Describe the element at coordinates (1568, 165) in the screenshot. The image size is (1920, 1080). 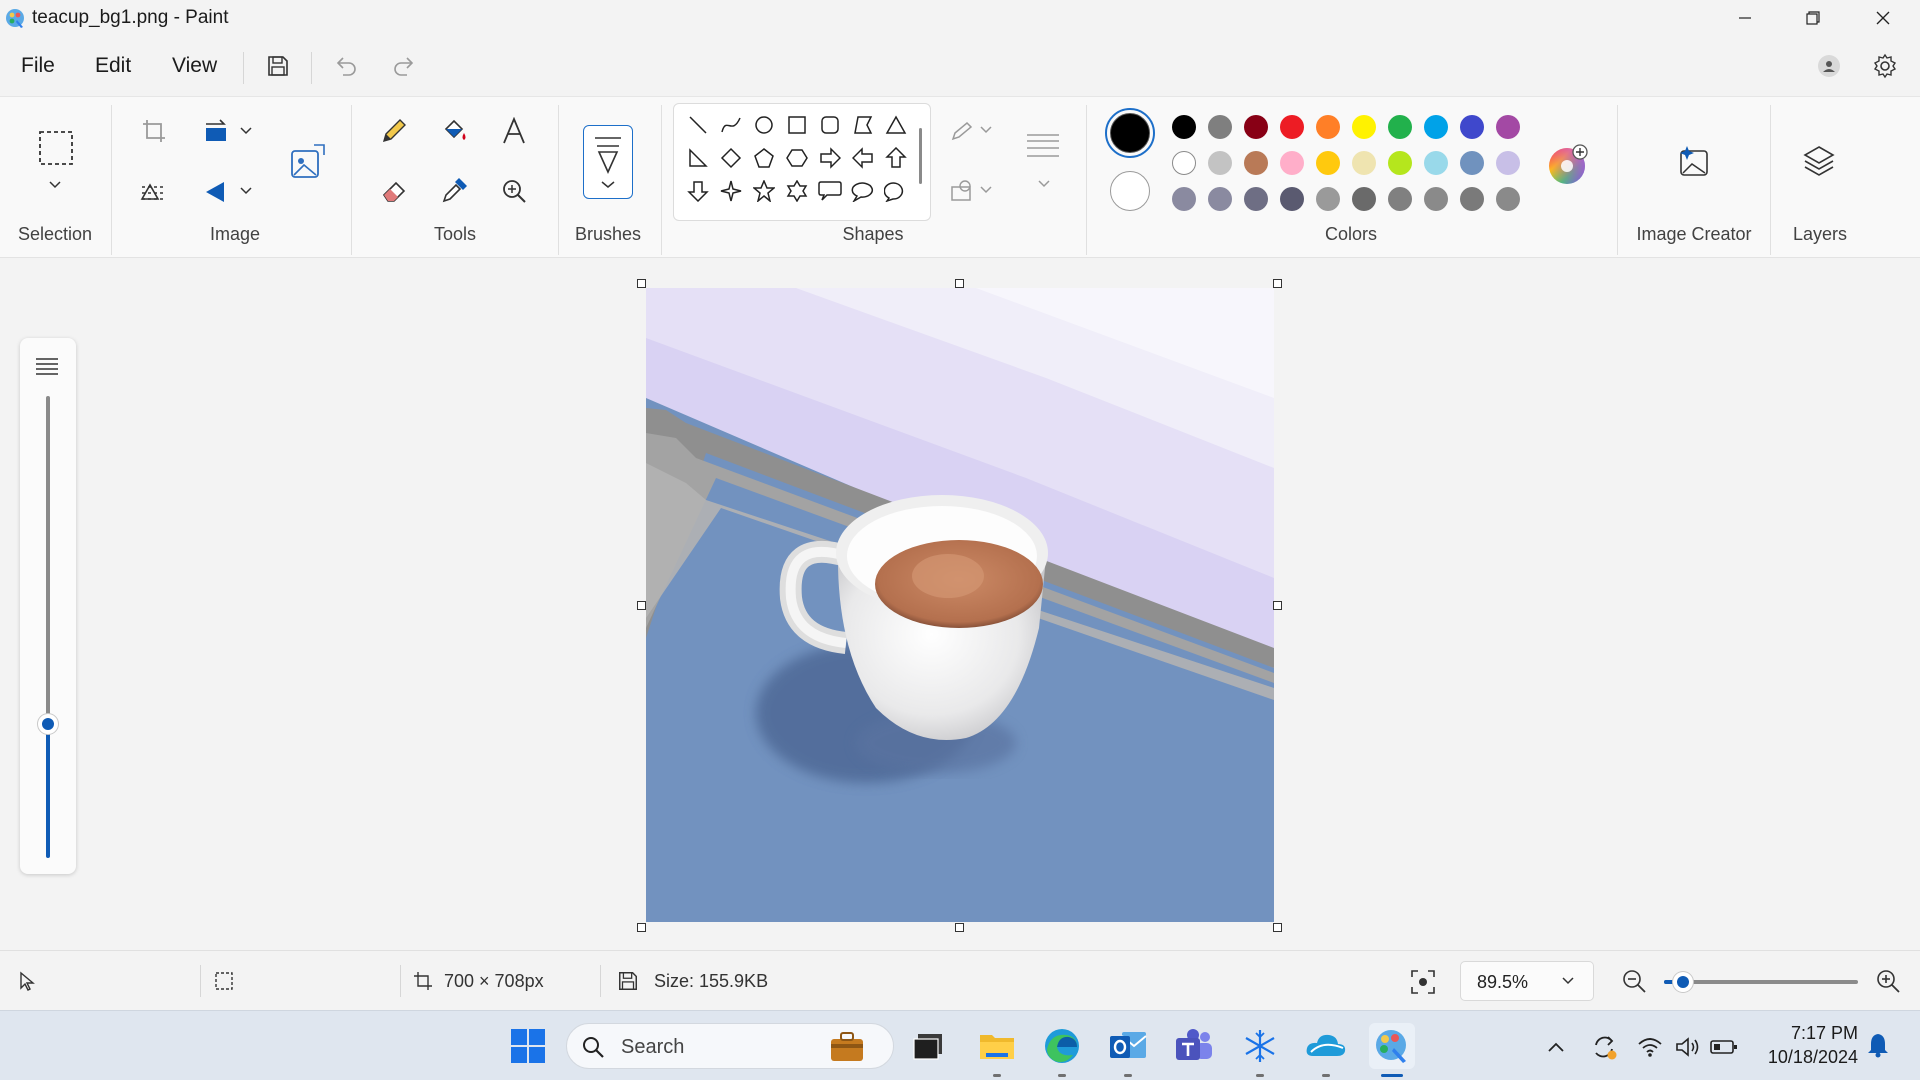
I see `edit-colors-button` at that location.